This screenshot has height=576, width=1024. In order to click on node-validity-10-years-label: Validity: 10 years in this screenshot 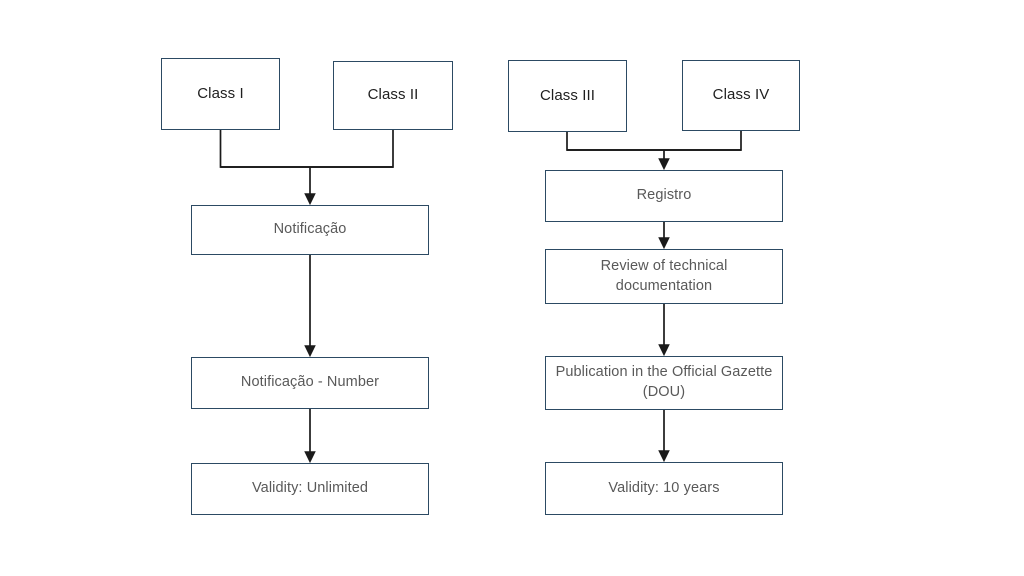, I will do `click(664, 487)`.